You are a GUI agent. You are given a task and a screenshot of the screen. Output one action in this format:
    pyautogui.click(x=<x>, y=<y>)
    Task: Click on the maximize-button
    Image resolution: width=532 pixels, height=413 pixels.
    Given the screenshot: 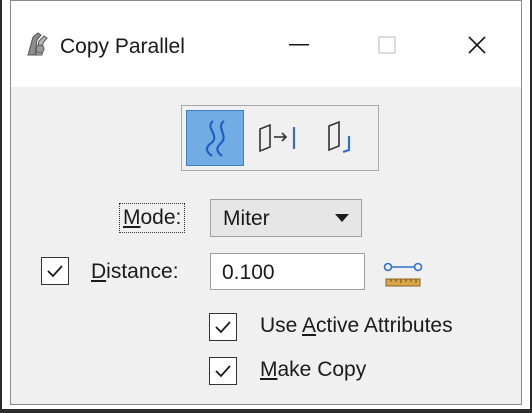 What is the action you would take?
    pyautogui.click(x=387, y=45)
    